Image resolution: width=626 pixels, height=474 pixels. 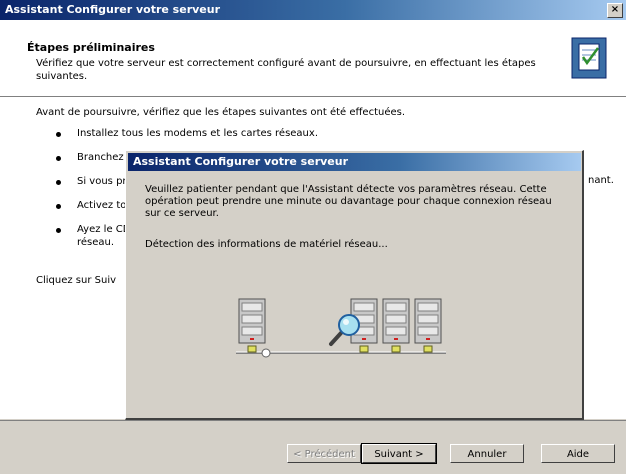 I want to click on page-title: Étapes préliminaires, so click(x=91, y=47).